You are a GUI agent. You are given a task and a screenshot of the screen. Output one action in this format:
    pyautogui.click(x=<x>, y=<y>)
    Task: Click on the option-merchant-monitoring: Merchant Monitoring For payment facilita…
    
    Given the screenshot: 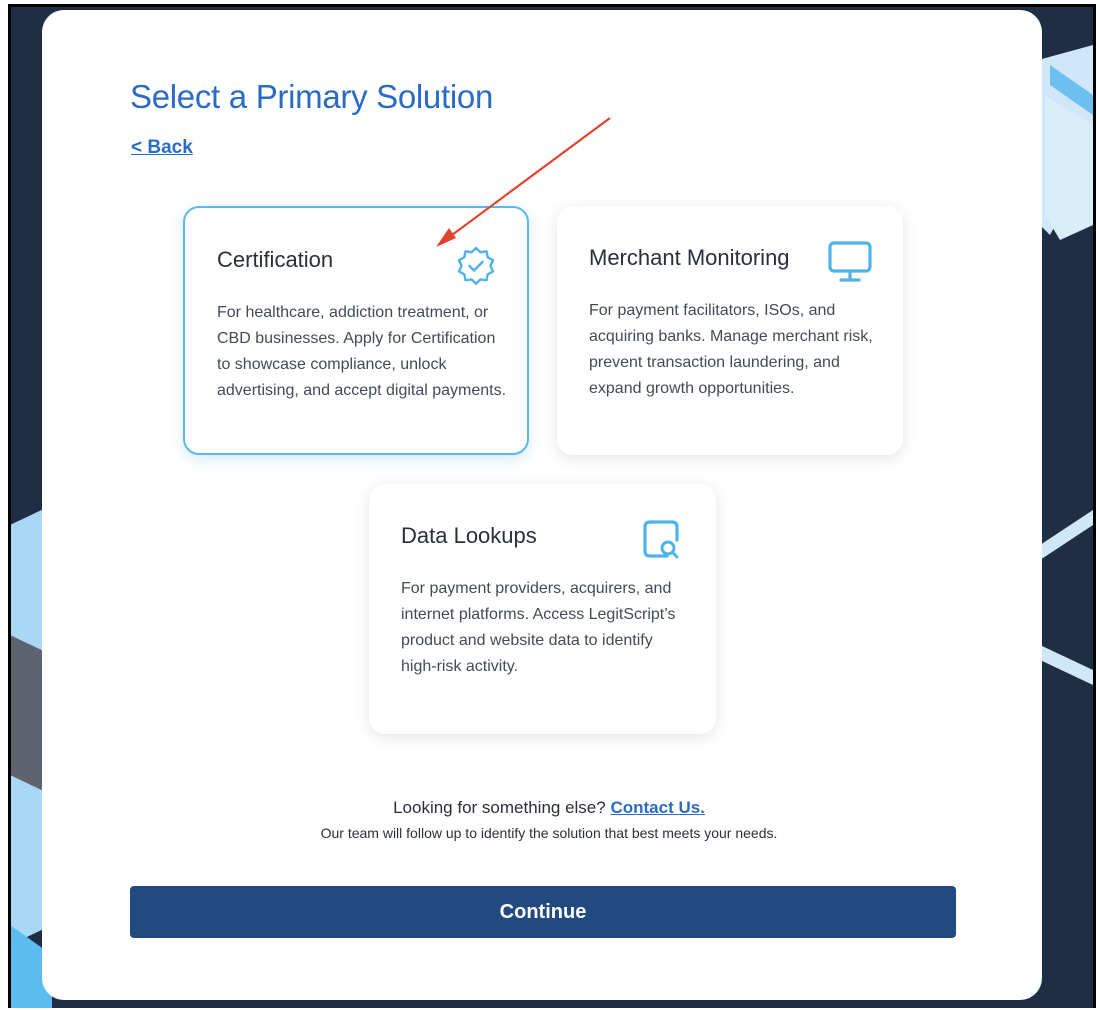 What is the action you would take?
    pyautogui.click(x=730, y=330)
    